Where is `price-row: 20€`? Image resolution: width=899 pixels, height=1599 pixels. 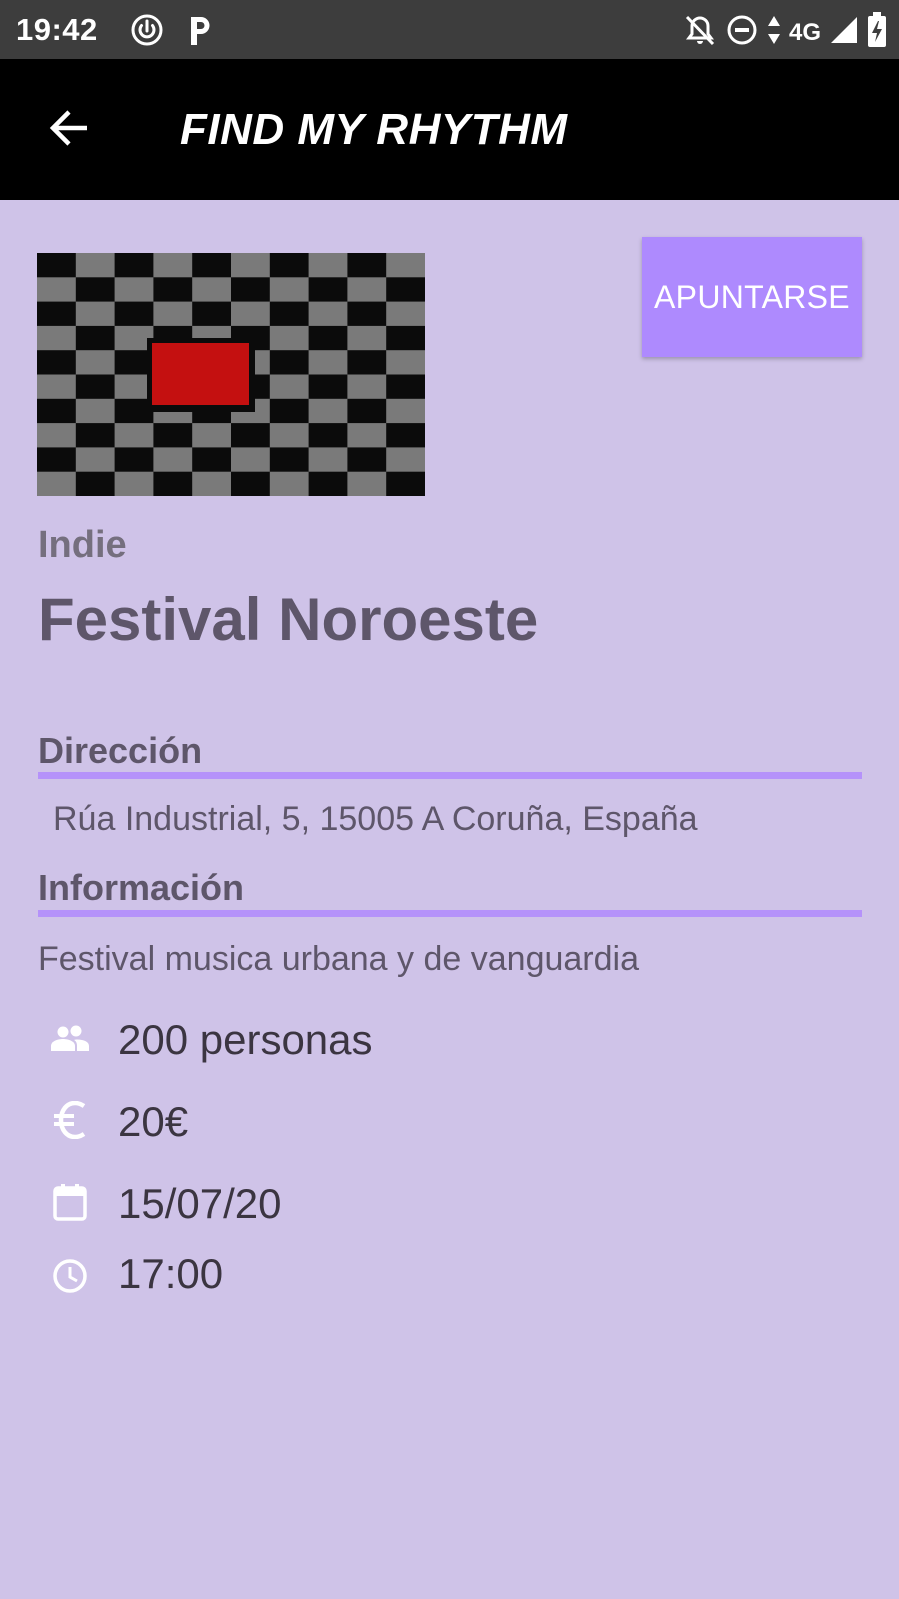
price-row: 20€ is located at coordinates (119, 1121).